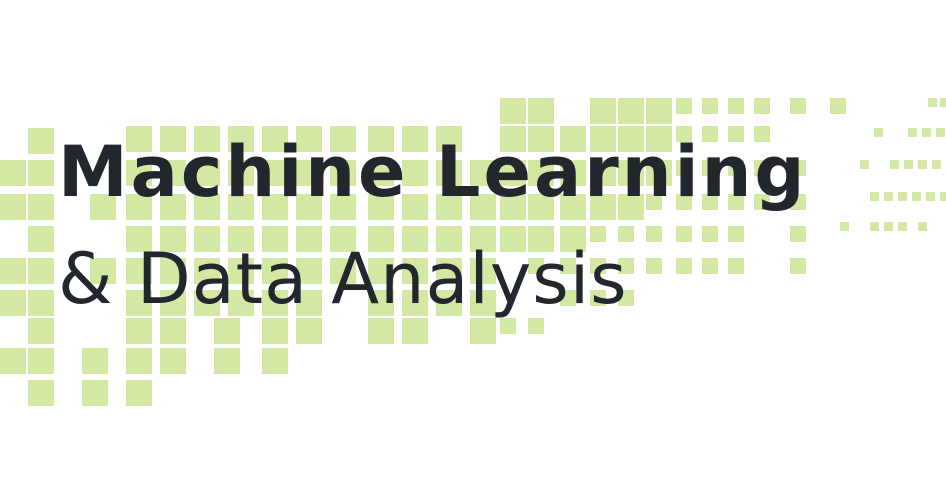 The width and height of the screenshot is (946, 503). What do you see at coordinates (343, 279) in the screenshot?
I see `title-line-2: & Data Analysis` at bounding box center [343, 279].